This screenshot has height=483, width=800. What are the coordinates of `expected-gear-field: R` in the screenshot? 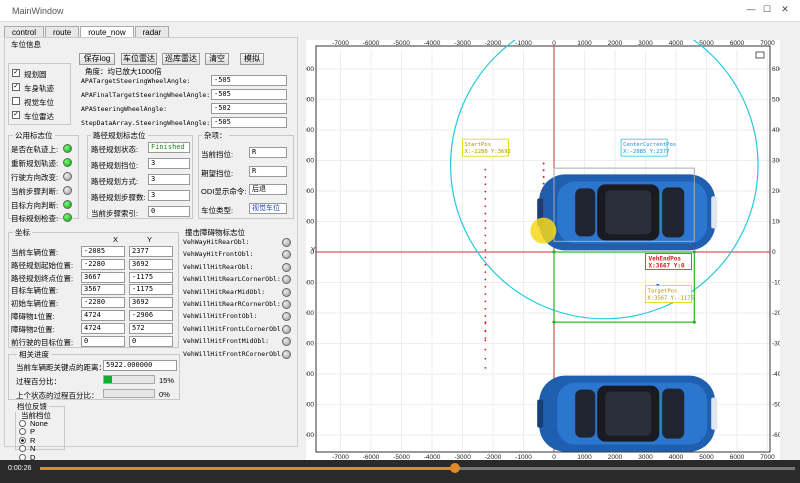 It's located at (268, 171).